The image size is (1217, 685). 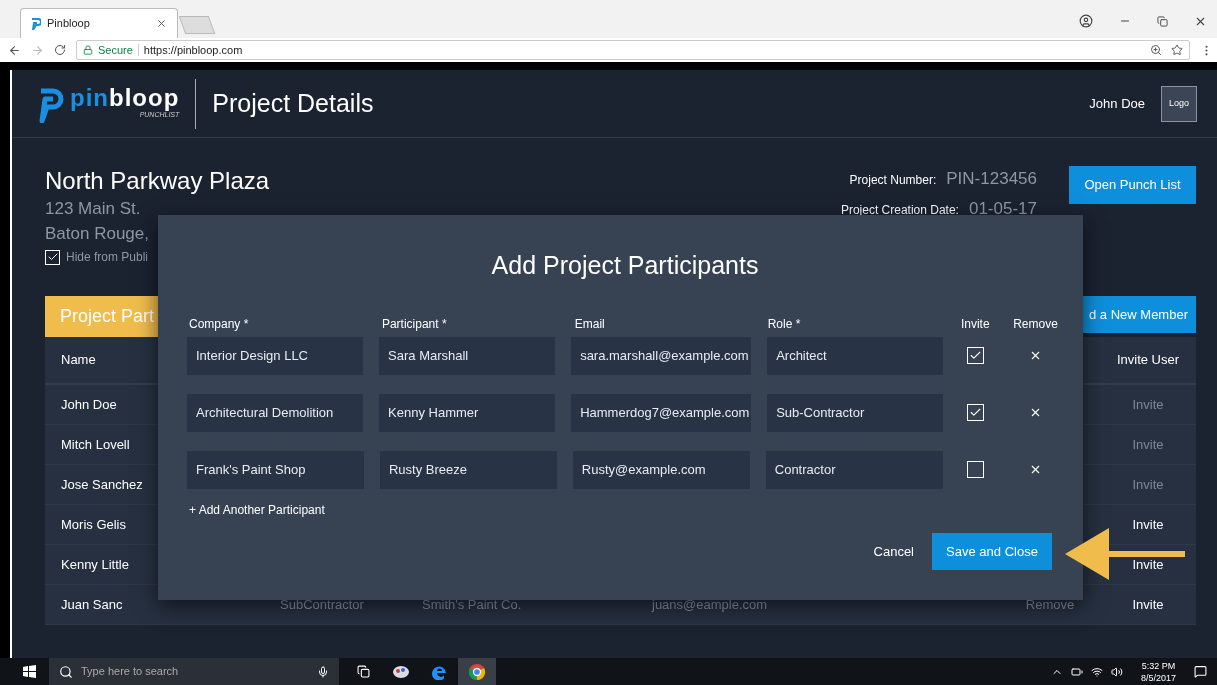 I want to click on modal-title: Add Project Participants, so click(x=625, y=265).